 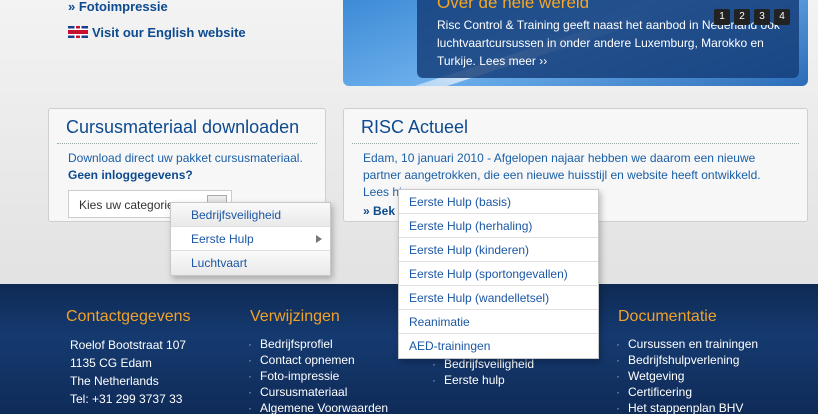 I want to click on category-select-value: Kies uw categorie, so click(x=126, y=205).